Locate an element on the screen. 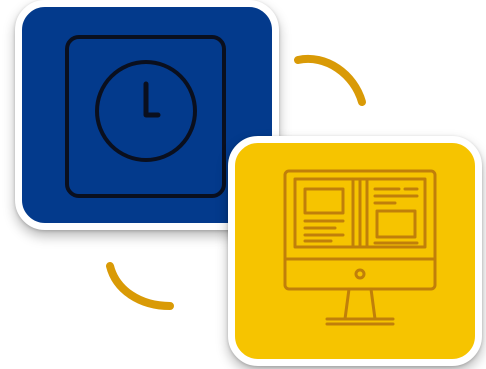 Image resolution: width=486 pixels, height=369 pixels. connector-arc-bottom is located at coordinates (140, 286).